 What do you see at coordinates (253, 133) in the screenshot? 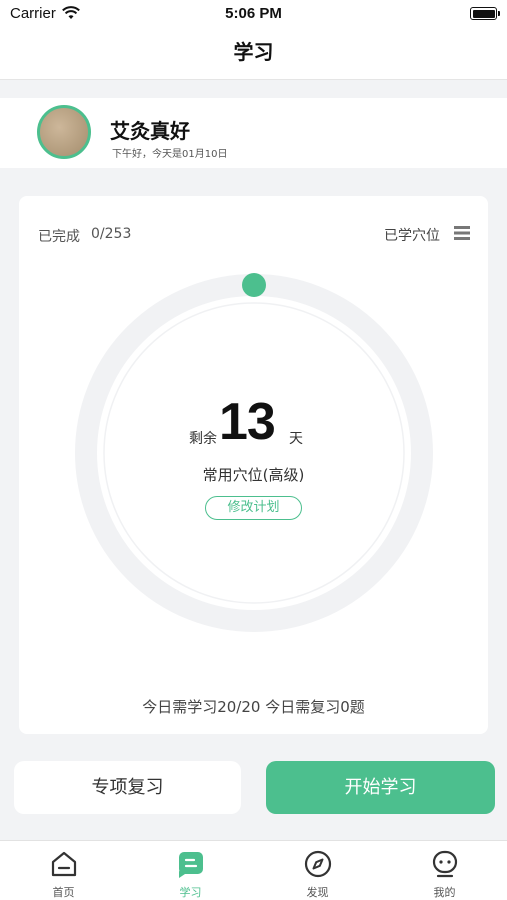
I see `profile-header: 艾灸真好 下午好，今天是01月10日` at bounding box center [253, 133].